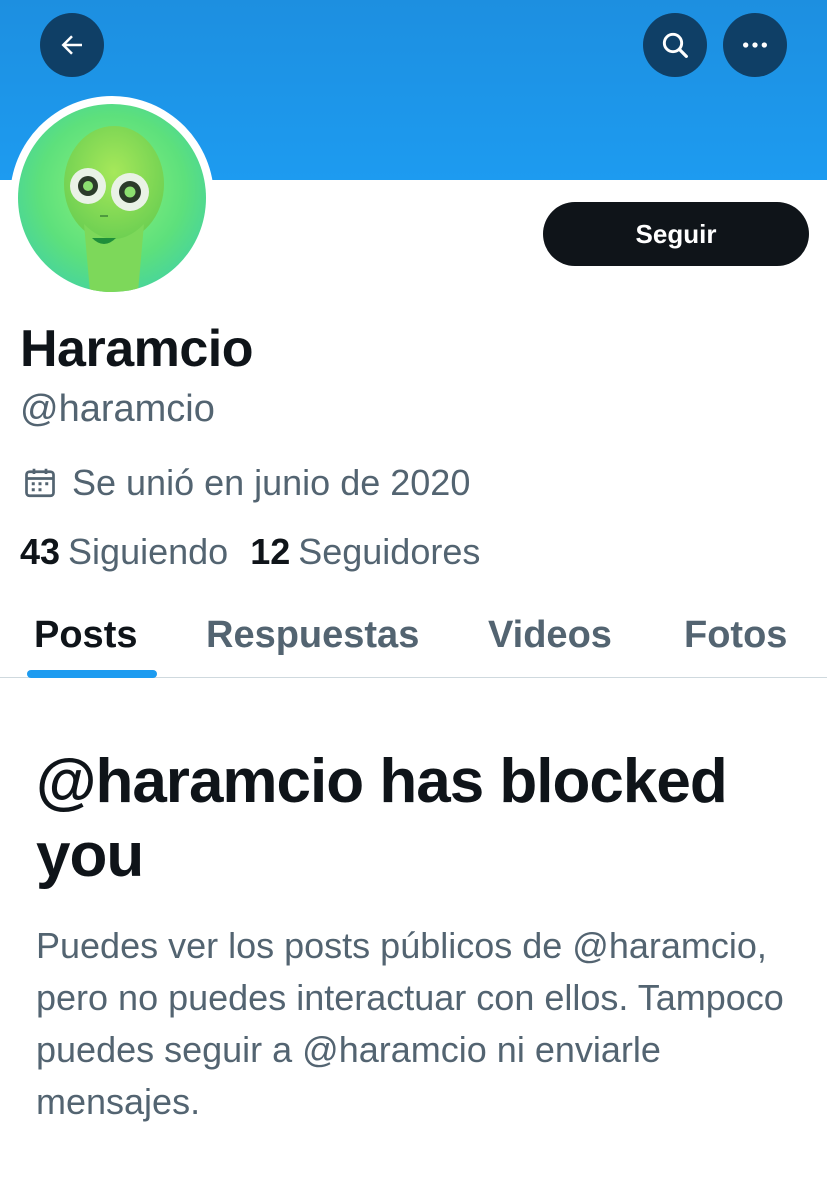 Image resolution: width=827 pixels, height=1200 pixels. Describe the element at coordinates (40, 483) in the screenshot. I see `calendar-icon` at that location.